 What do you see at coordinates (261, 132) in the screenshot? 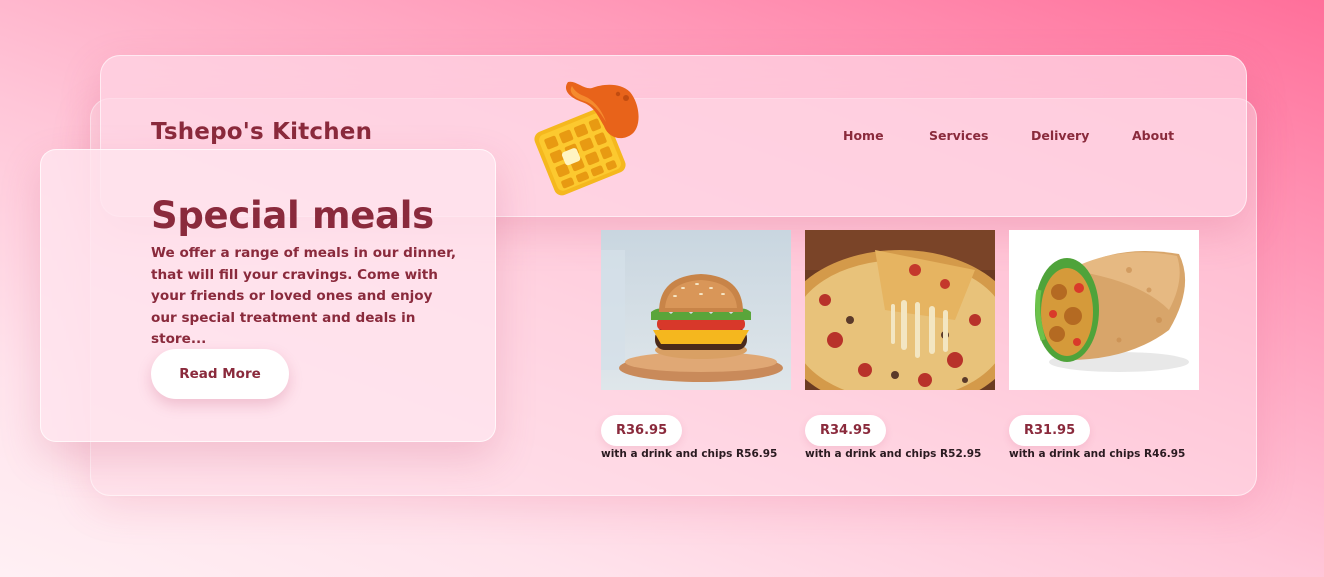
I see `brand-name: Tshepo's Kitchen` at bounding box center [261, 132].